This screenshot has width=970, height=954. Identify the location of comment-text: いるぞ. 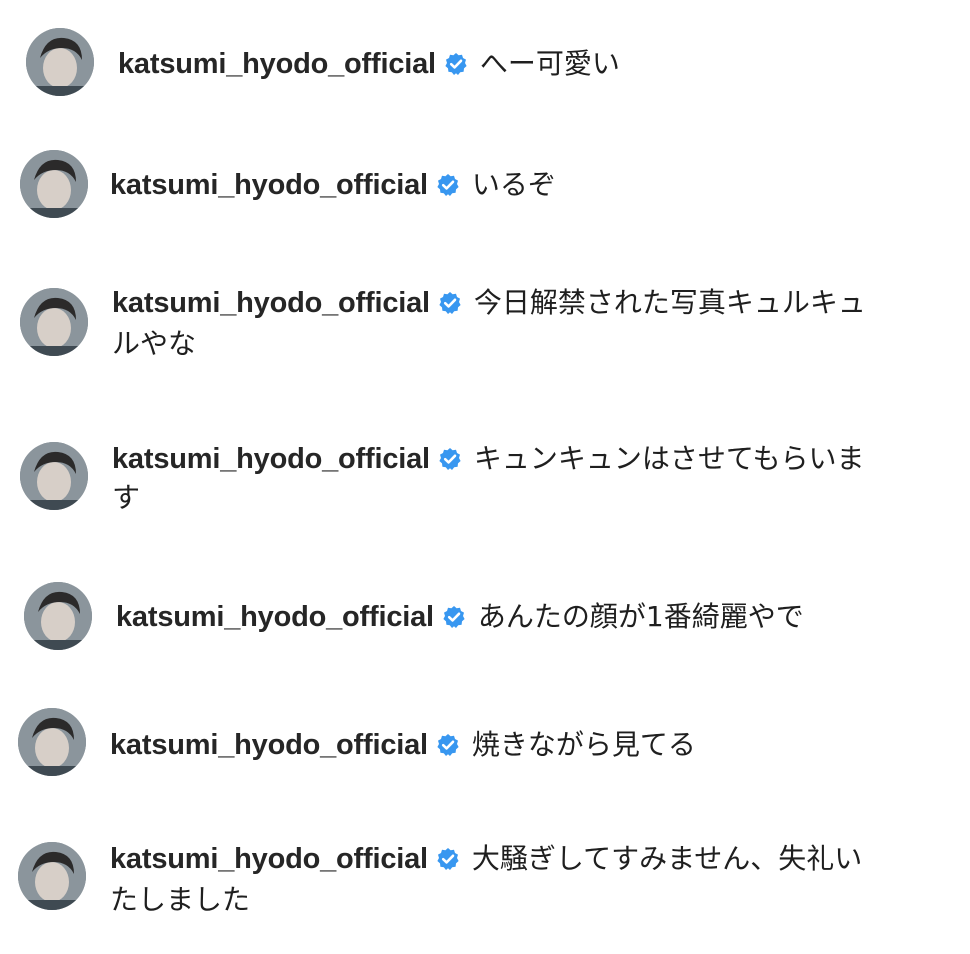
(513, 184).